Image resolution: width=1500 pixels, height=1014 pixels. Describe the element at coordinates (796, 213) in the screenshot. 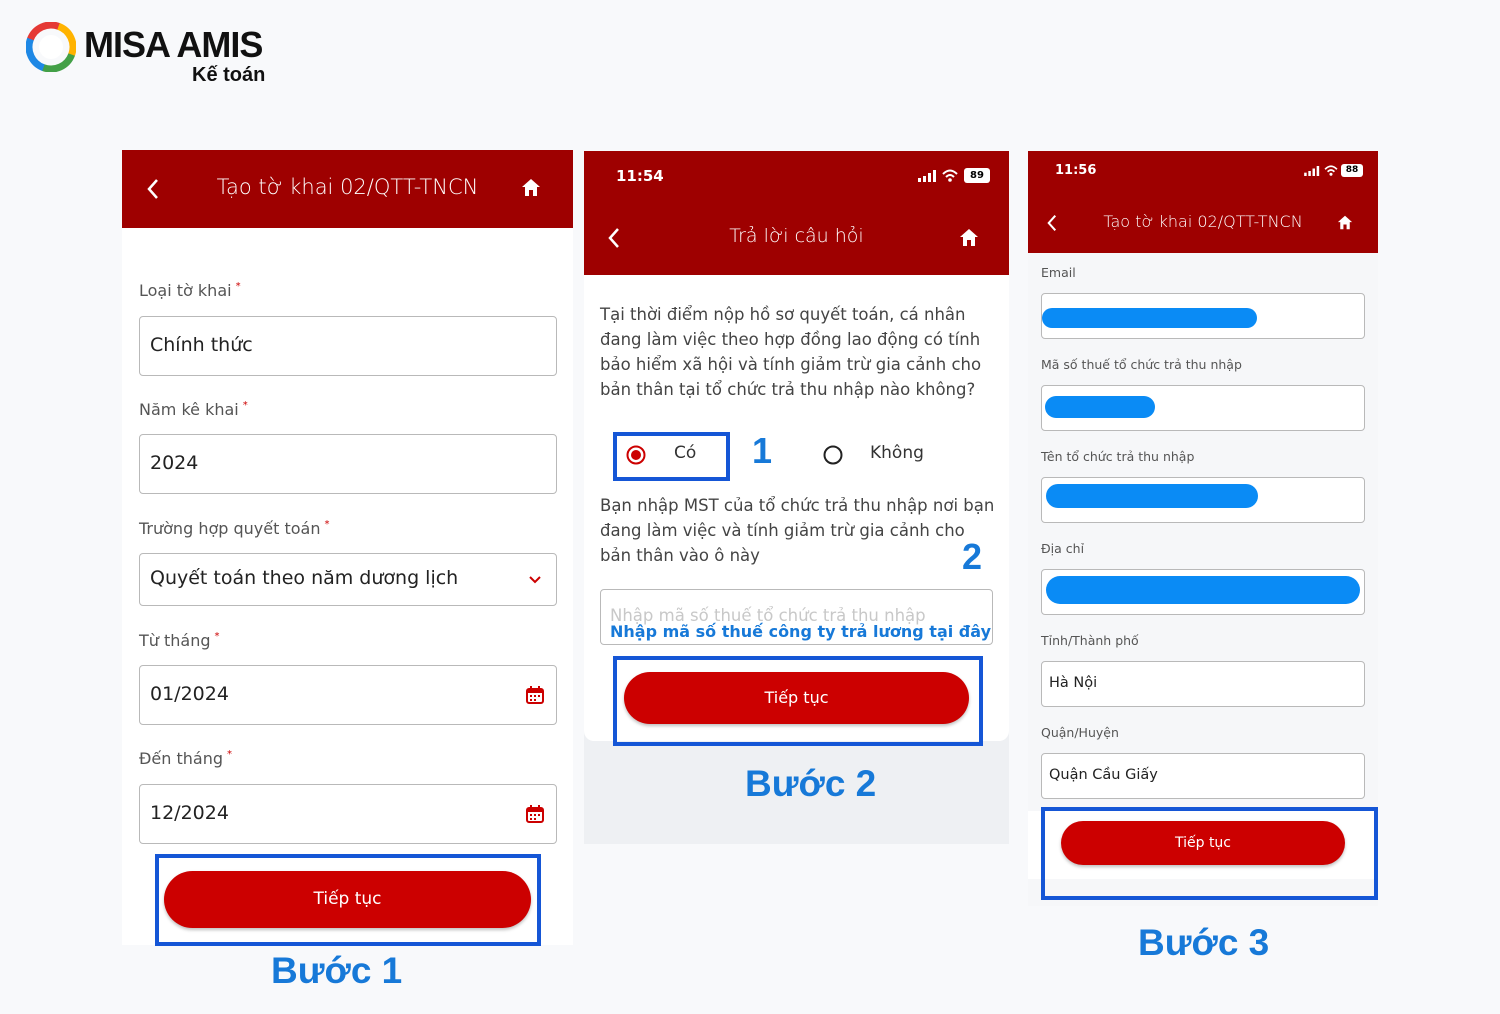

I see `step2-header: 11:54 89 Trả lời câu hỏi` at that location.